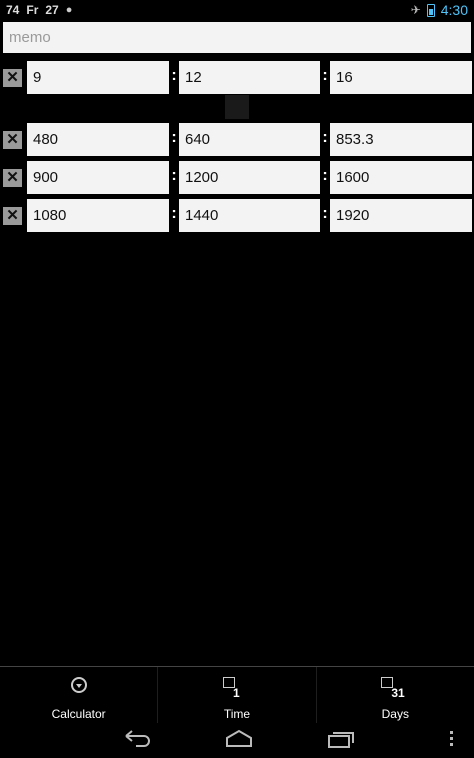  I want to click on ratio-row: ✕ 1080 : 1440 : 1920, so click(237, 215).